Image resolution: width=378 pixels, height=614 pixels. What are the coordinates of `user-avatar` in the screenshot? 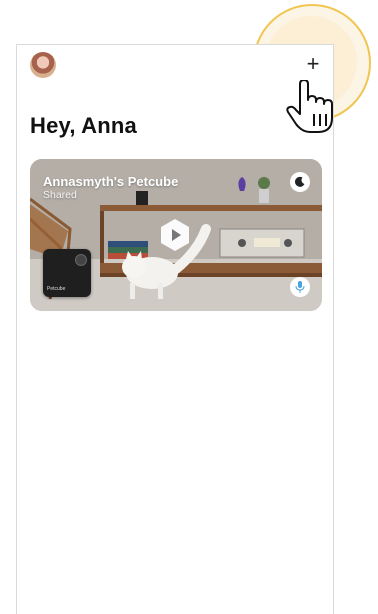 It's located at (43, 65).